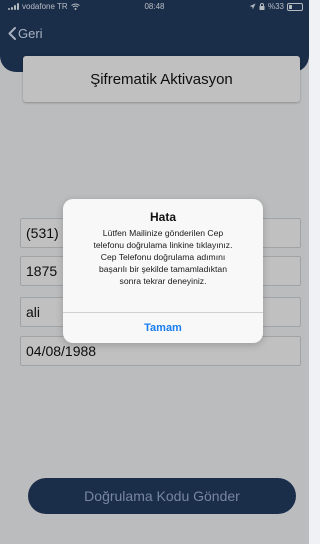 Image resolution: width=320 pixels, height=544 pixels. Describe the element at coordinates (163, 281) in the screenshot. I see `alert-message-line: sonra tekrar deneyiniz.` at that location.